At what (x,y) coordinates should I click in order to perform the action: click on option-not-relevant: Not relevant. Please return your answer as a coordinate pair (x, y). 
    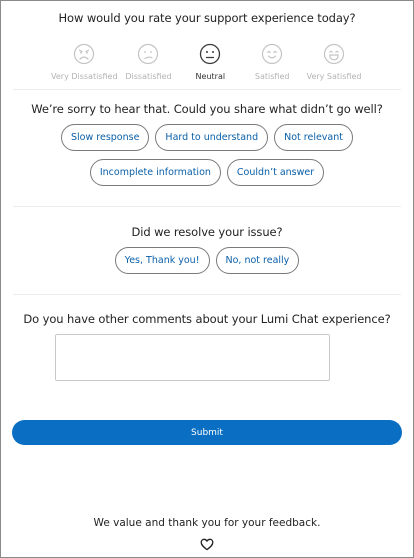
    Looking at the image, I should click on (313, 137).